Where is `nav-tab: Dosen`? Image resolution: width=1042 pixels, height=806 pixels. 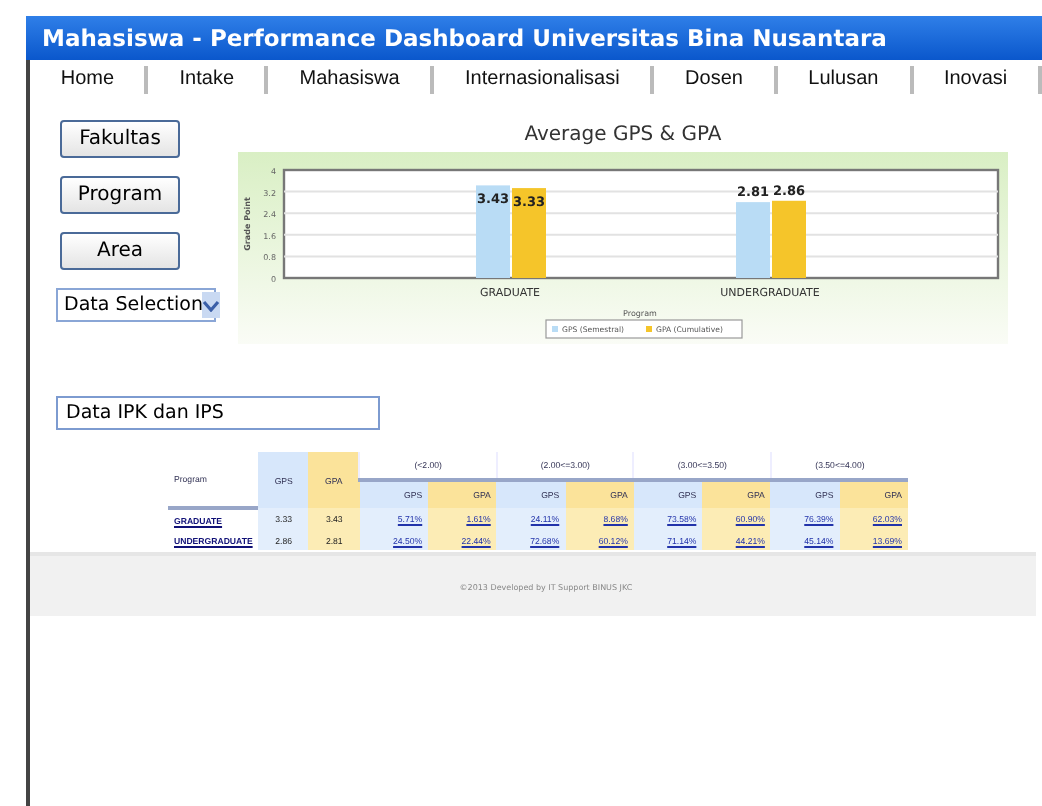
nav-tab: Dosen is located at coordinates (716, 80).